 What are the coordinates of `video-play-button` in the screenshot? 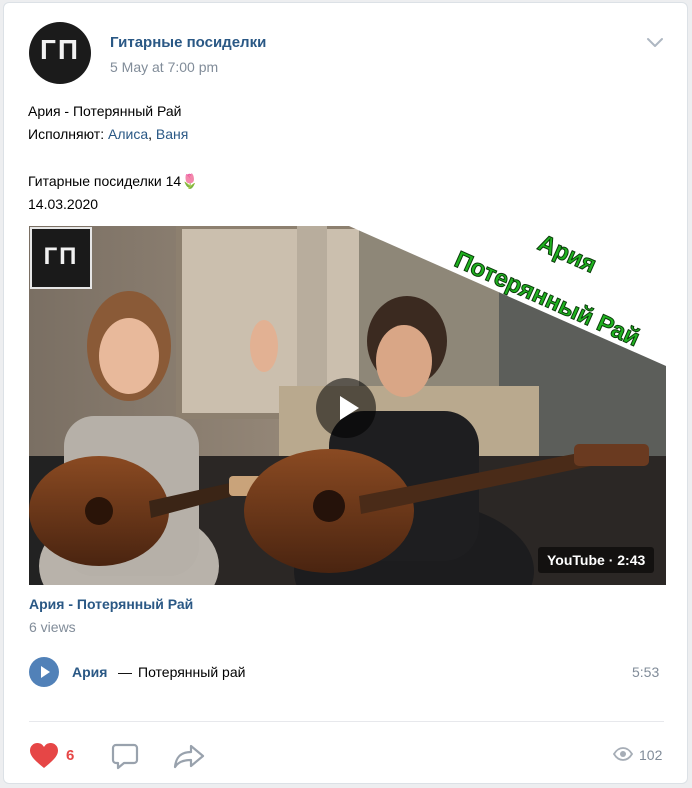 It's located at (346, 408).